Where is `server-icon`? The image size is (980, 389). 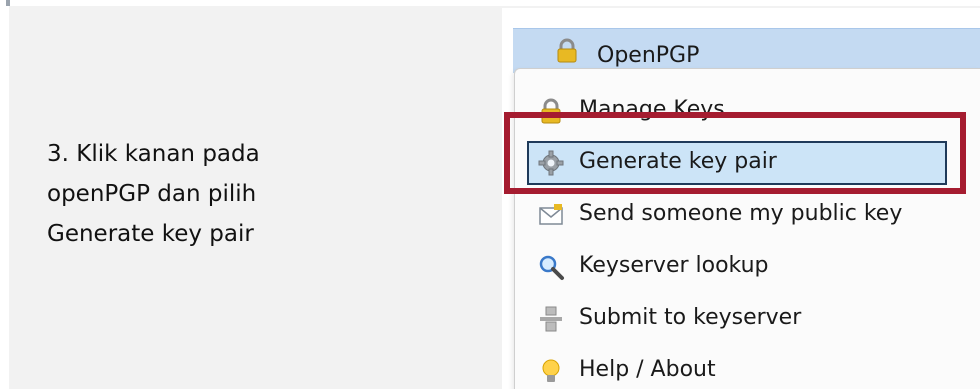 server-icon is located at coordinates (551, 319).